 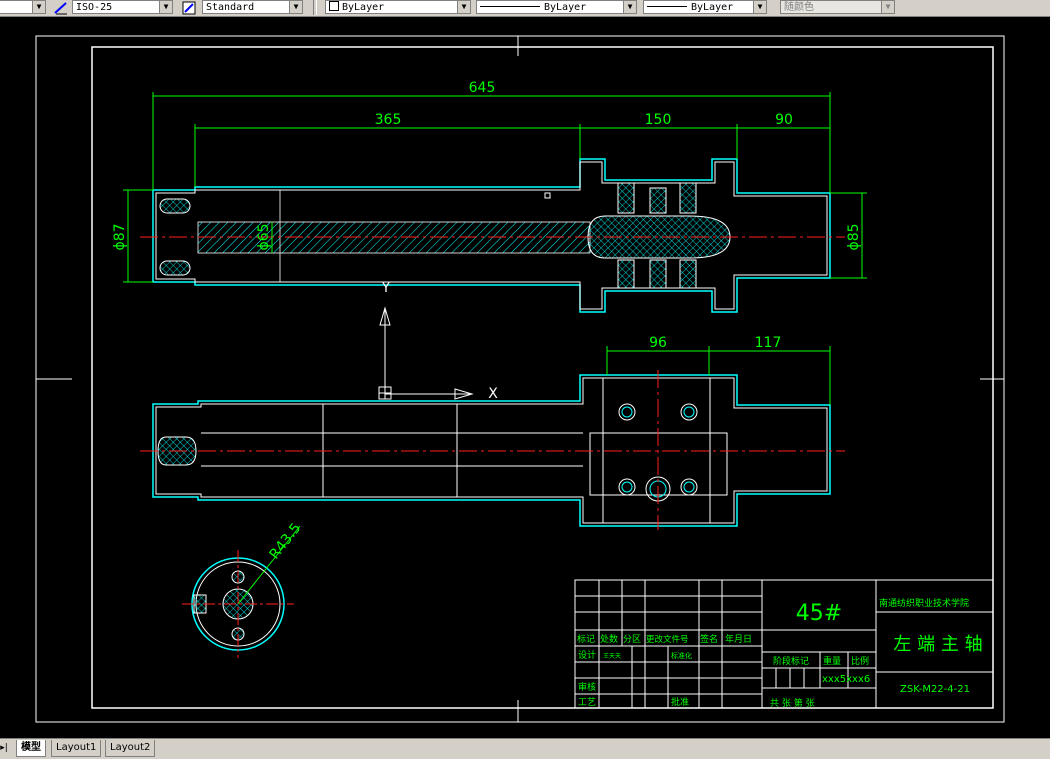 I want to click on layer-color-select: ByLayer ▼, so click(x=398, y=7).